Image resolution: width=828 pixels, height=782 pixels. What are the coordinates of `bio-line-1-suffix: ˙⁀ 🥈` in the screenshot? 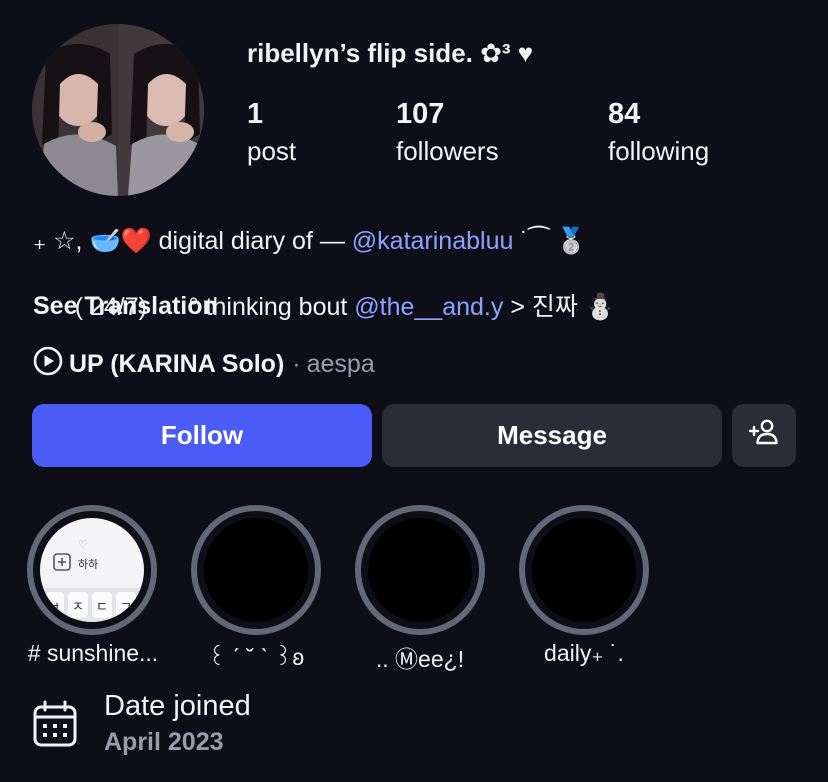 It's located at (550, 241).